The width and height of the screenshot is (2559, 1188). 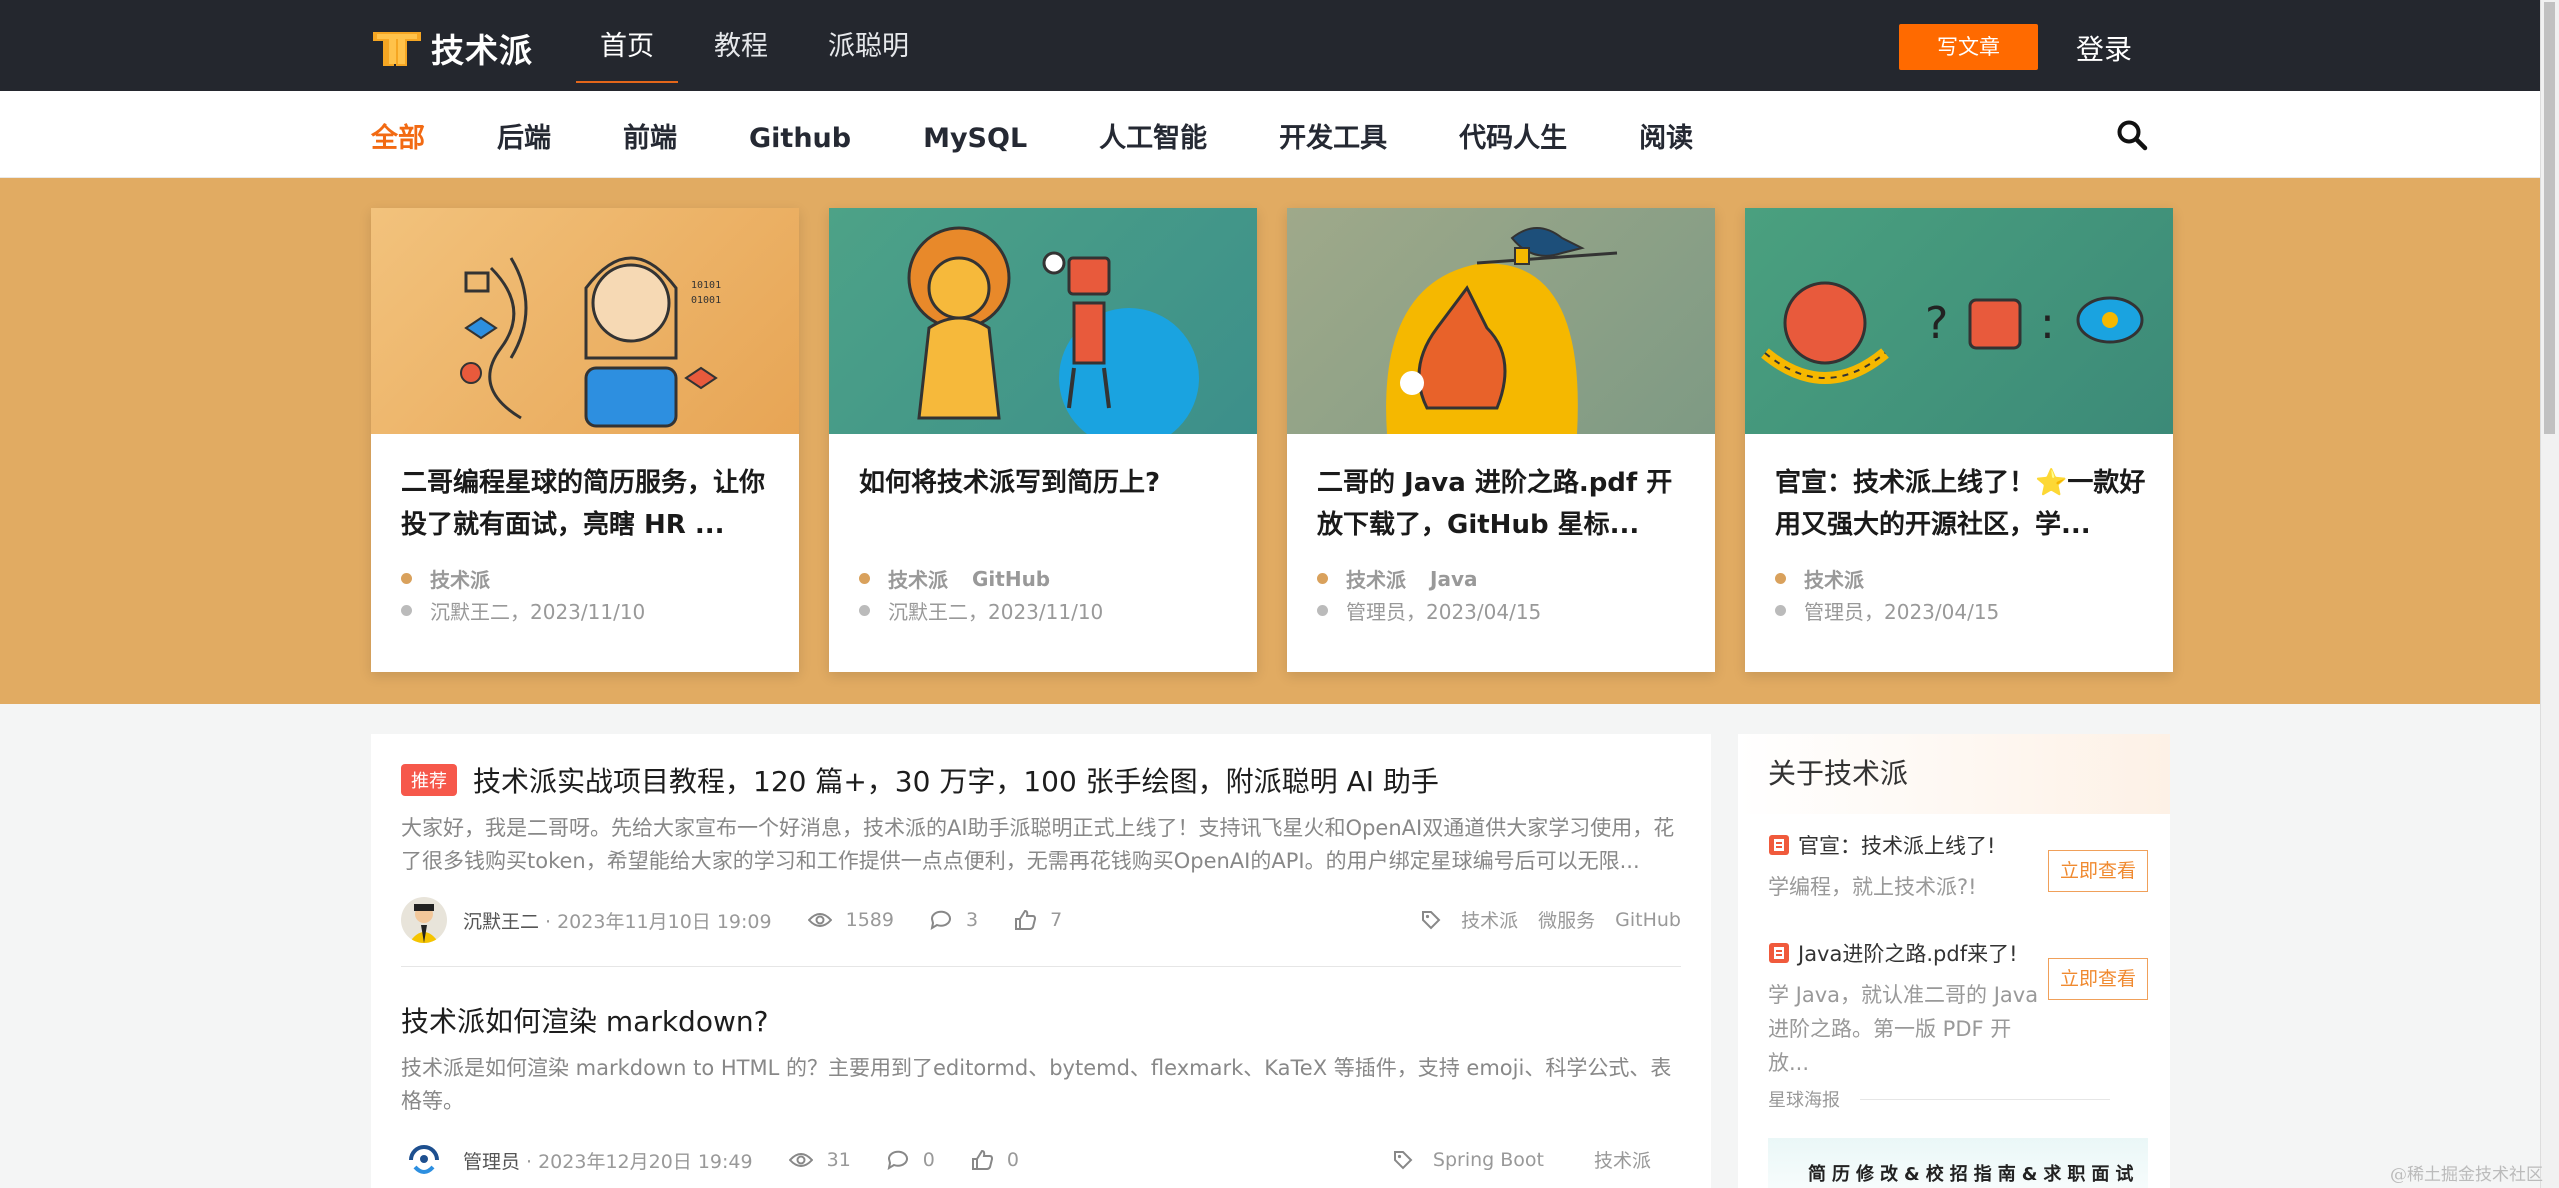 I want to click on views-count: 1589, so click(x=869, y=920).